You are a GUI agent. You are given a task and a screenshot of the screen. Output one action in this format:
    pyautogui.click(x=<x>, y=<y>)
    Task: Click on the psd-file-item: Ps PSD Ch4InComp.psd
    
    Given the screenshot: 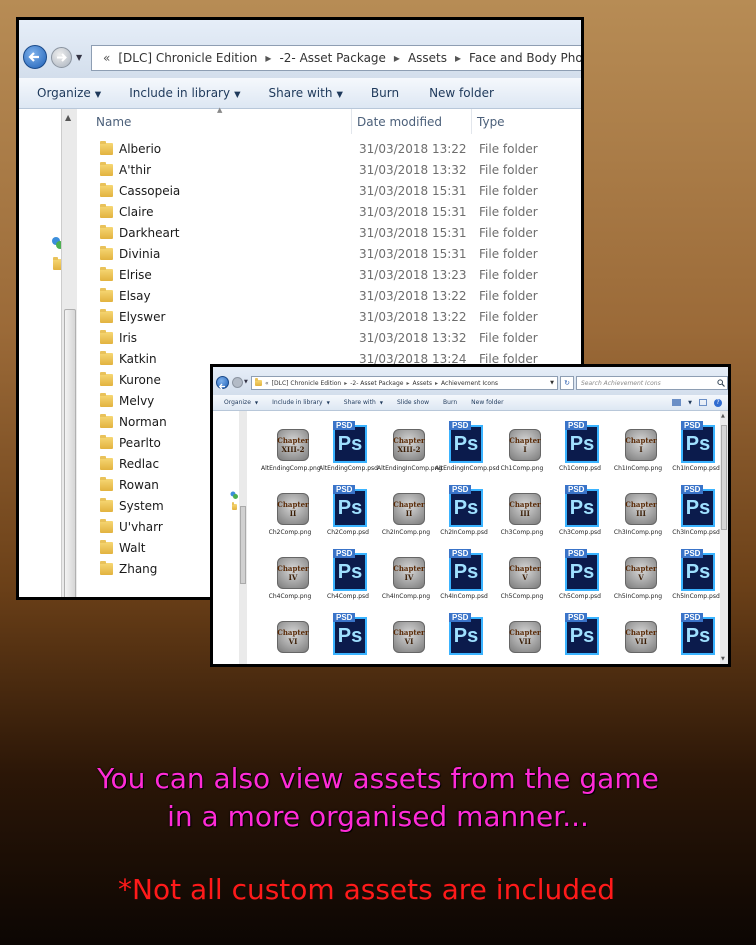 What is the action you would take?
    pyautogui.click(x=464, y=577)
    